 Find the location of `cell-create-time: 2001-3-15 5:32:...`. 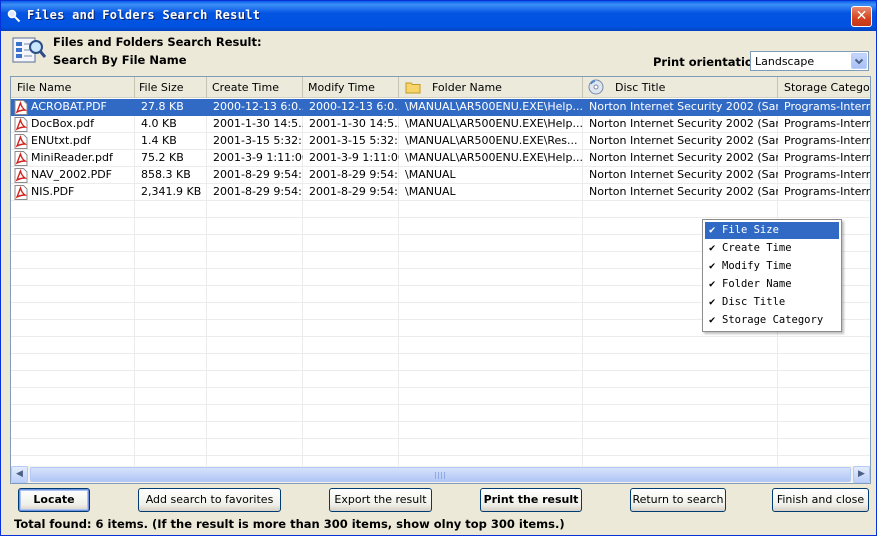

cell-create-time: 2001-3-15 5:32:... is located at coordinates (258, 140).